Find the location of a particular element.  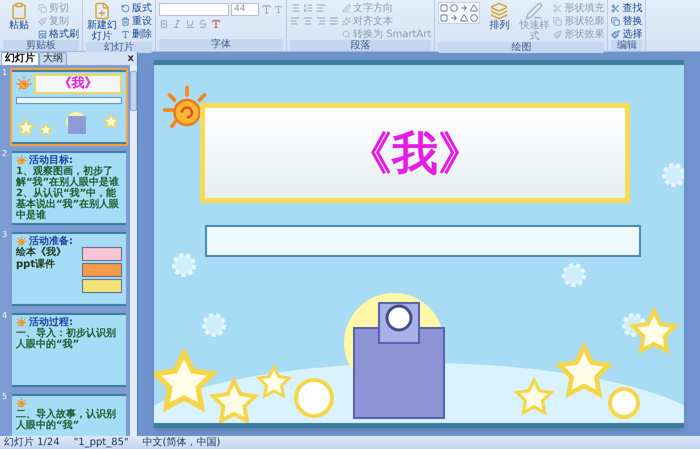

status-text: "1_ppt_85" is located at coordinates (101, 442).